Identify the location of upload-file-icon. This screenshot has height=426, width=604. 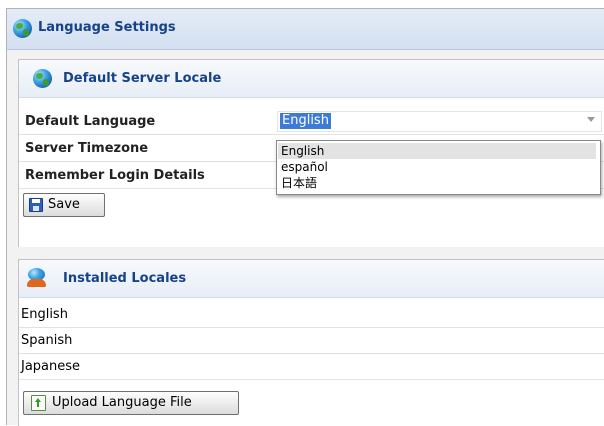
(38, 403).